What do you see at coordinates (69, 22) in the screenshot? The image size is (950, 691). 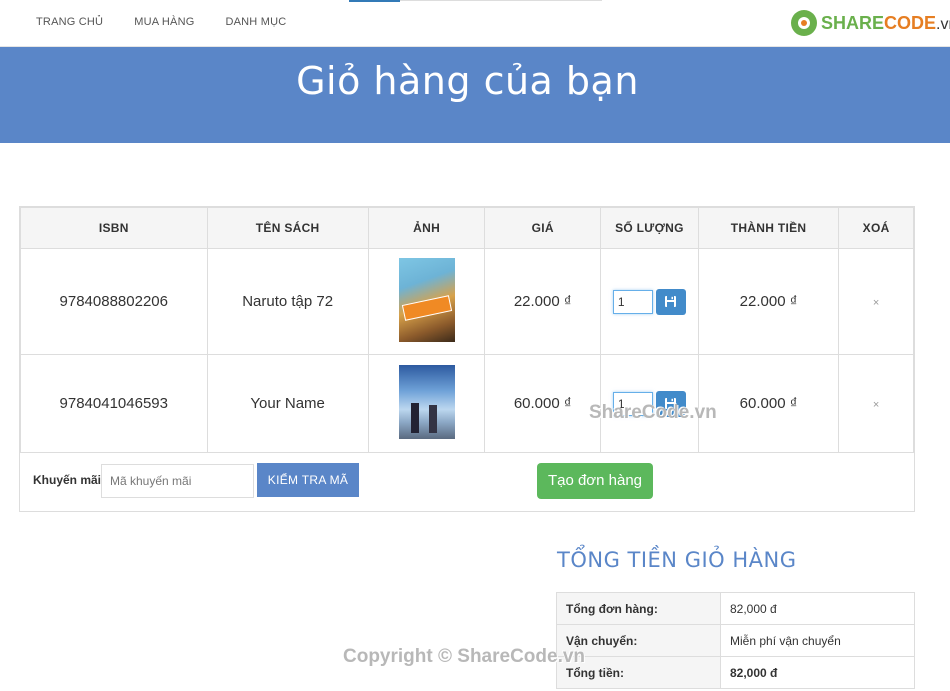 I see `nav-home: TRANG CHỦ` at bounding box center [69, 22].